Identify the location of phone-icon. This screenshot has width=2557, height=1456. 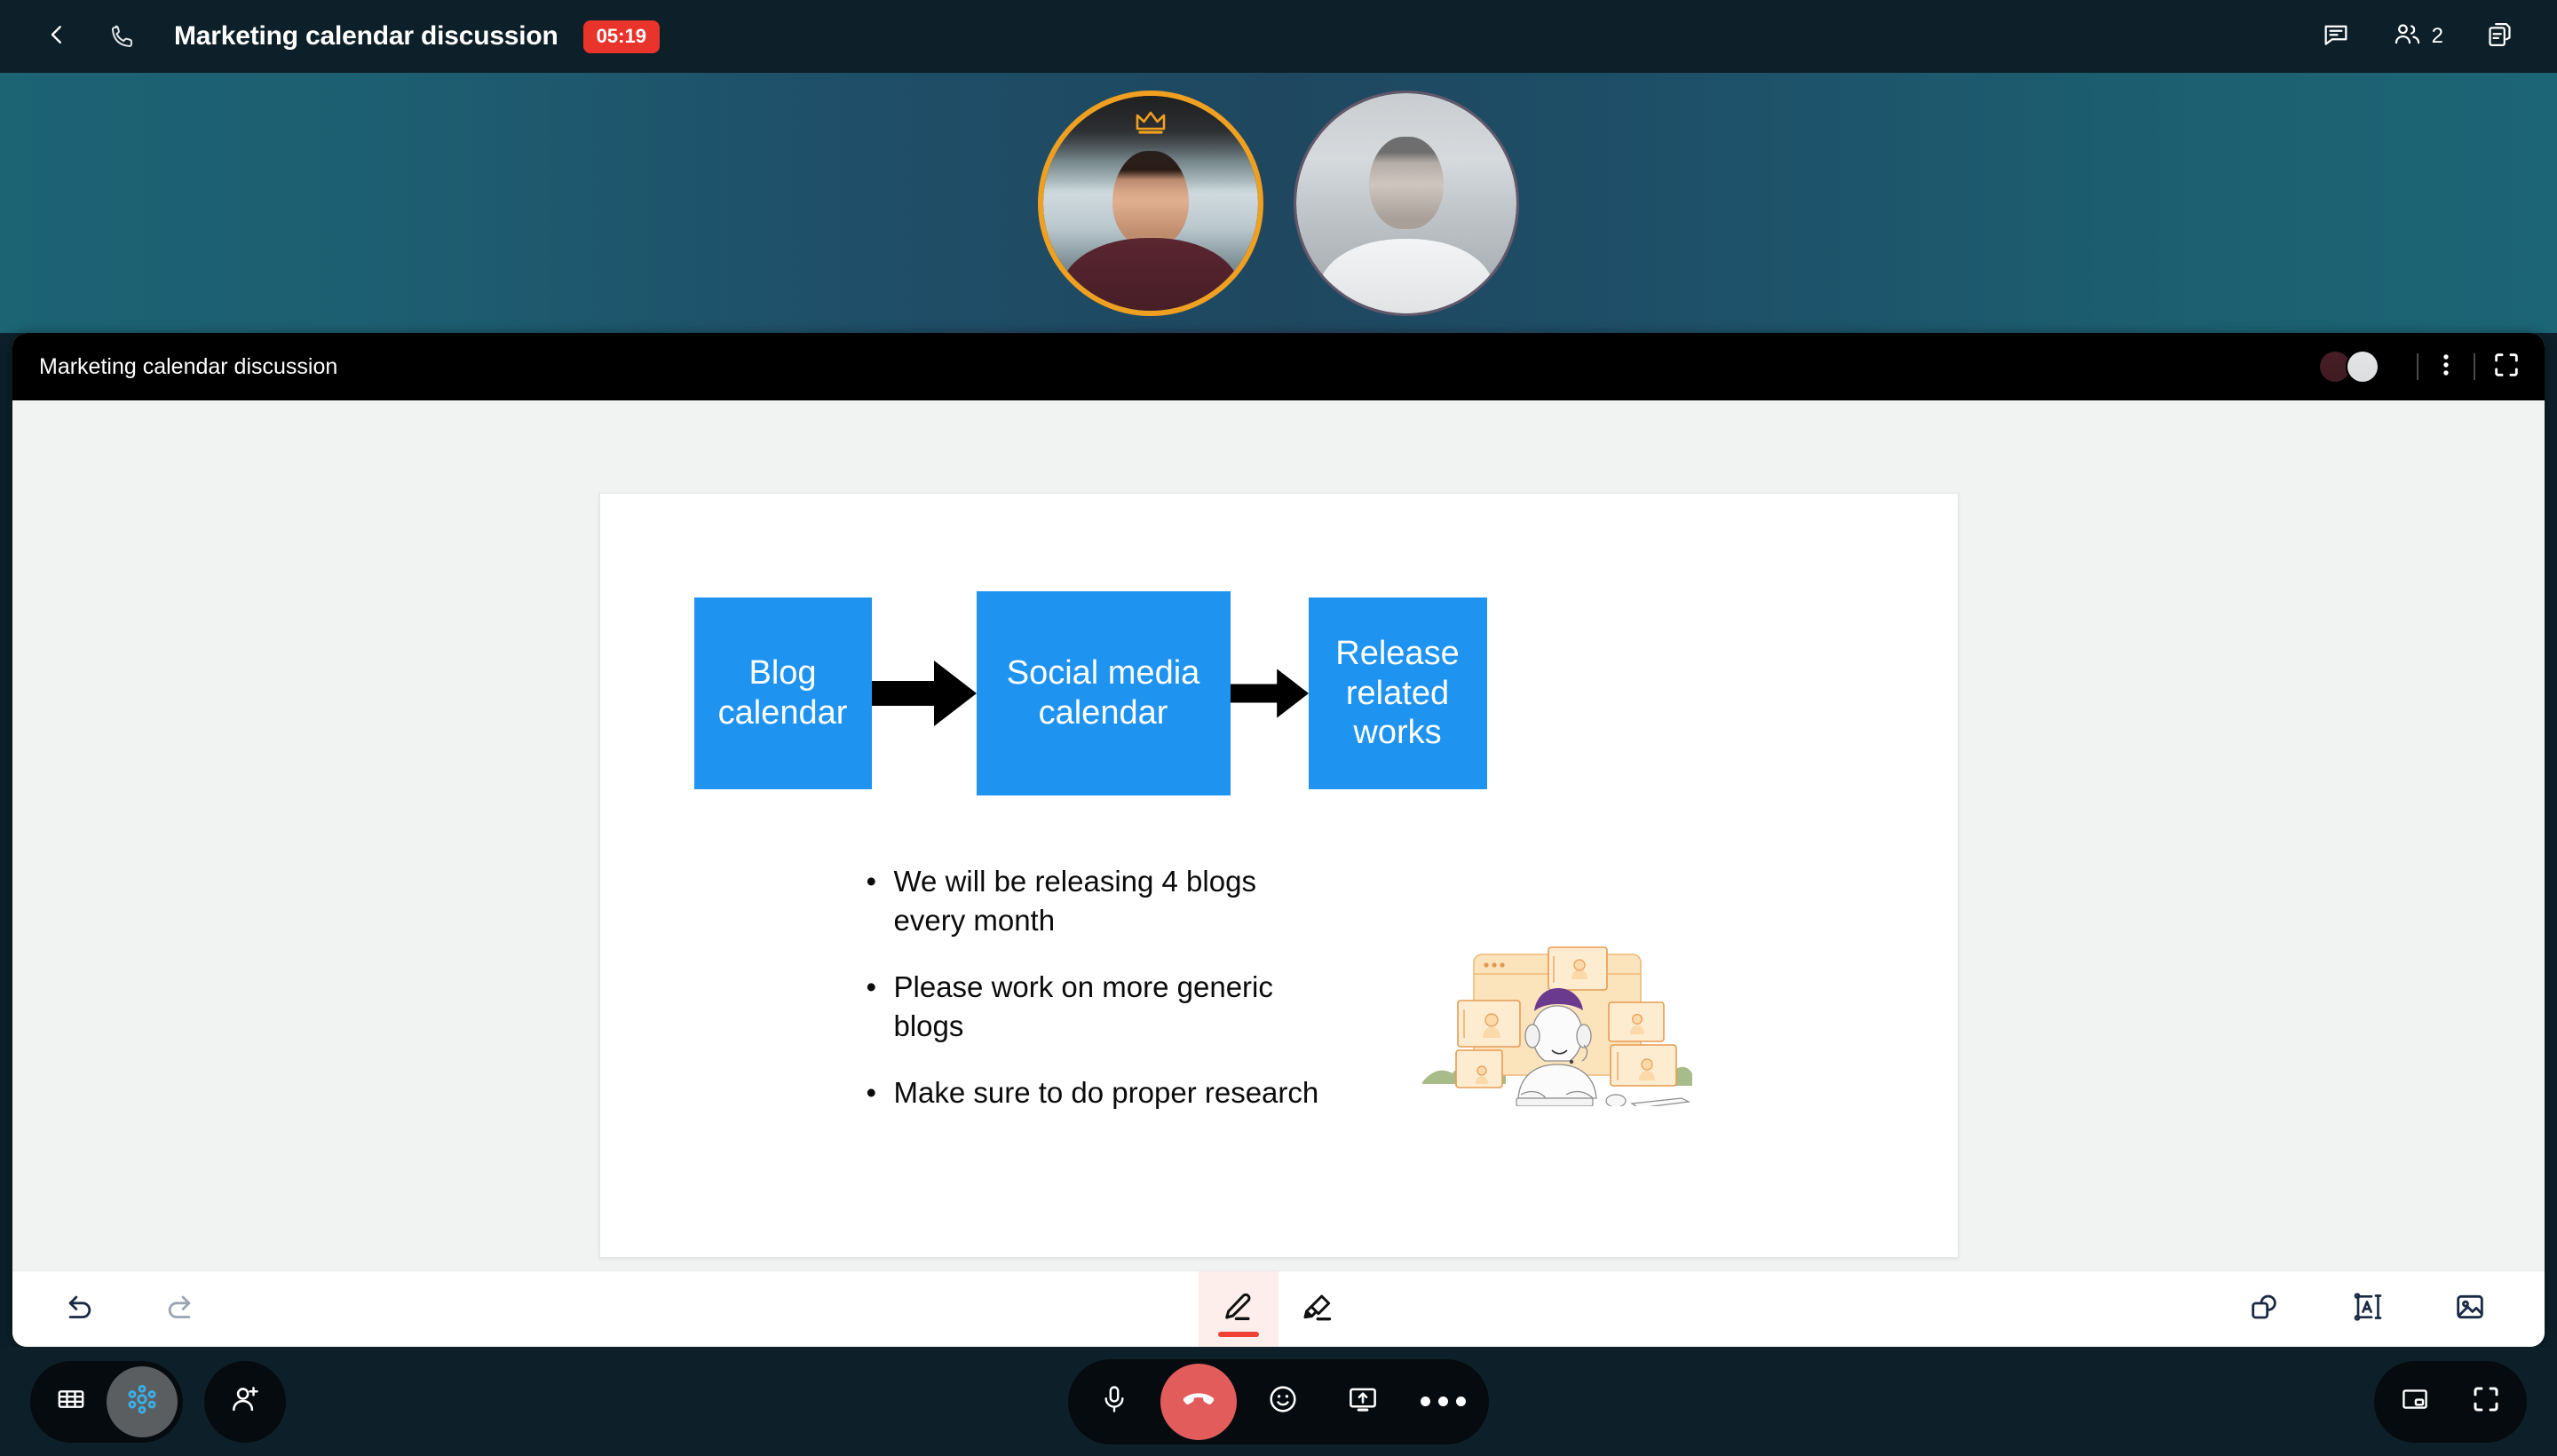
(122, 36).